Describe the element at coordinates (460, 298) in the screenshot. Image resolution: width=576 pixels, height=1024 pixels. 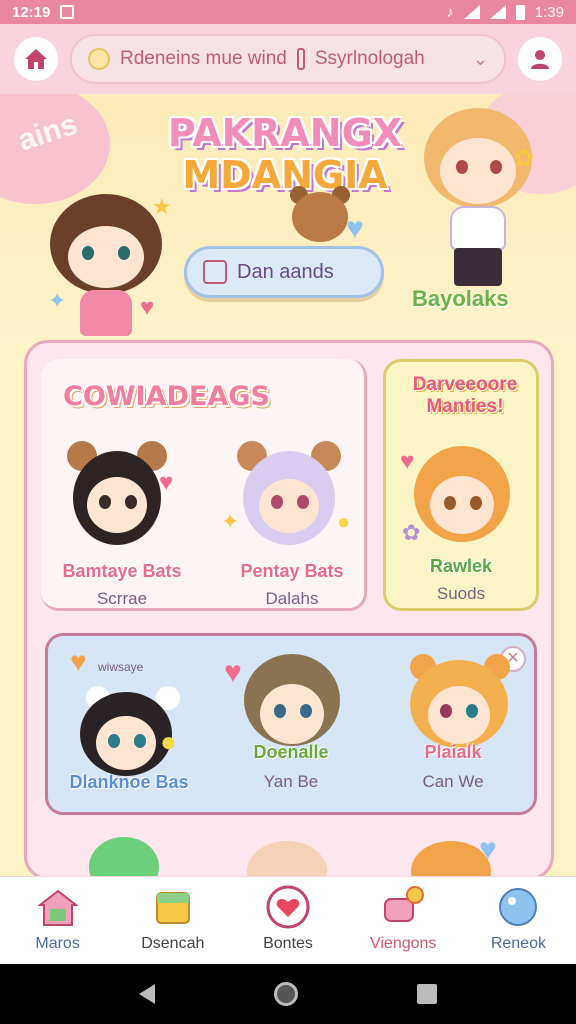
I see `hero-tag: Bayolaks` at that location.